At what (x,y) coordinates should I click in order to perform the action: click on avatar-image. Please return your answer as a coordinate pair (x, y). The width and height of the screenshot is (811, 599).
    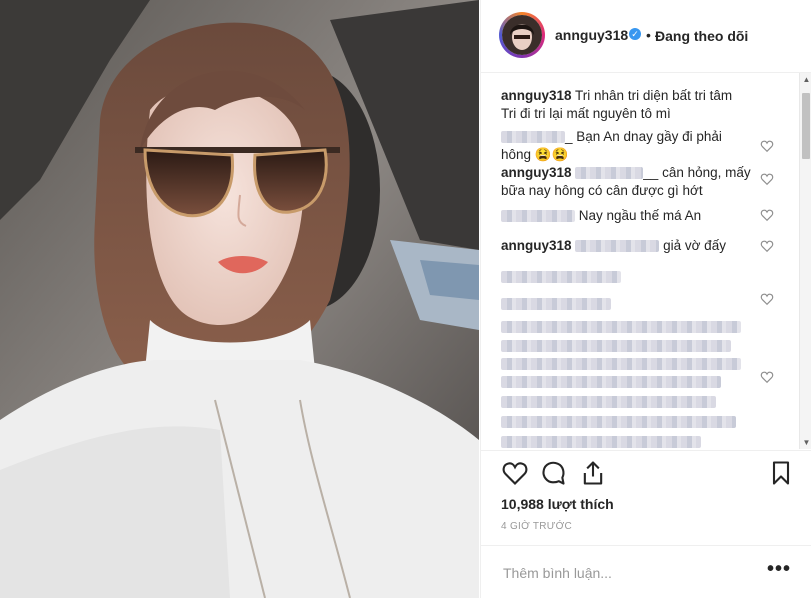
    Looking at the image, I should click on (522, 35).